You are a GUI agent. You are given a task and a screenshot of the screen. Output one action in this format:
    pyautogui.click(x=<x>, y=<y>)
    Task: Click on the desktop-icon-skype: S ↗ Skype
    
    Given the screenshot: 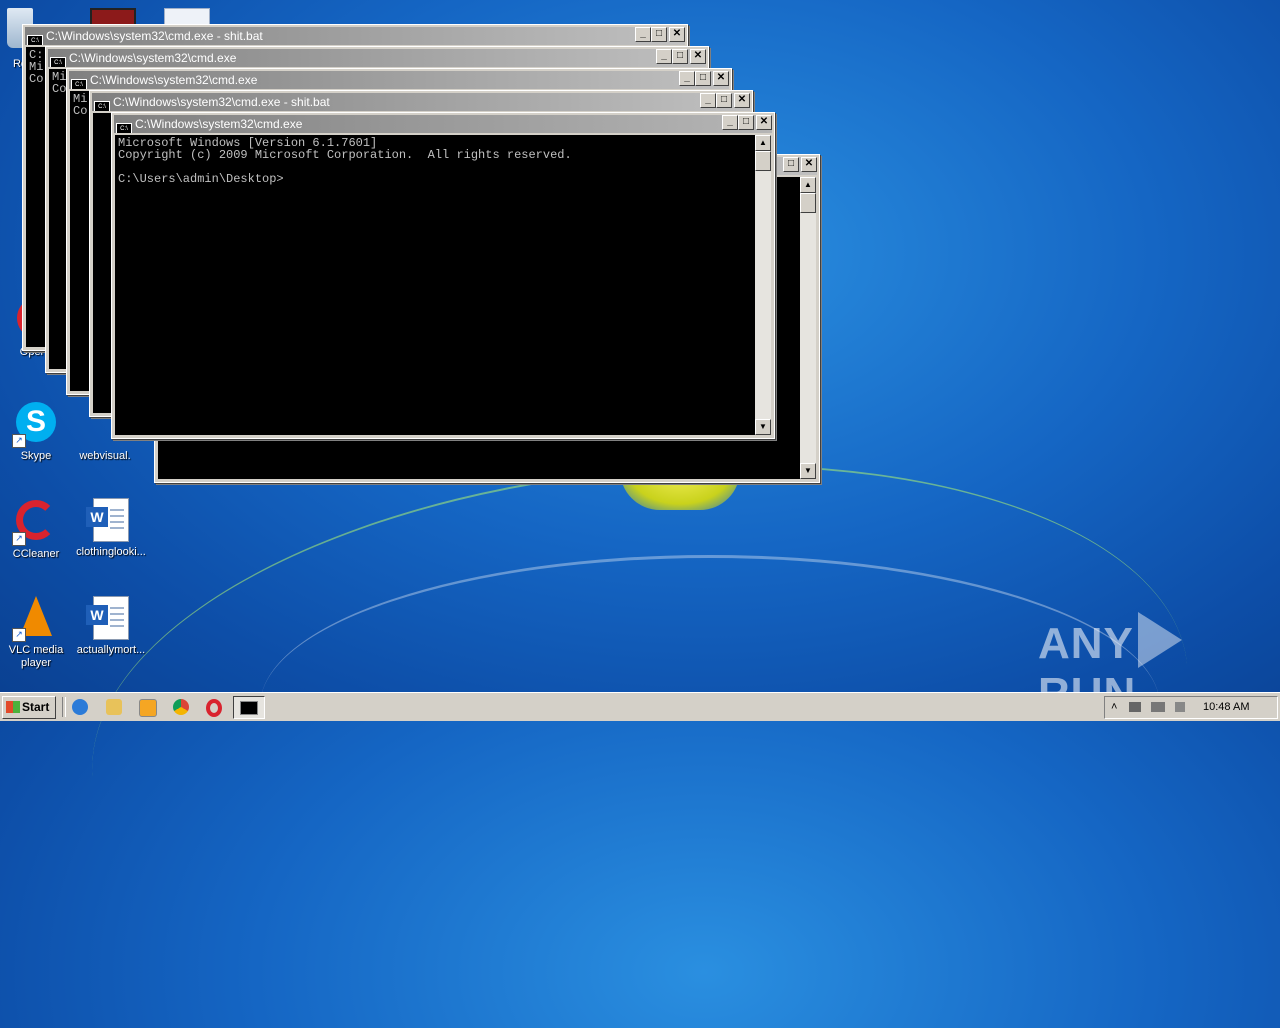 What is the action you would take?
    pyautogui.click(x=36, y=432)
    